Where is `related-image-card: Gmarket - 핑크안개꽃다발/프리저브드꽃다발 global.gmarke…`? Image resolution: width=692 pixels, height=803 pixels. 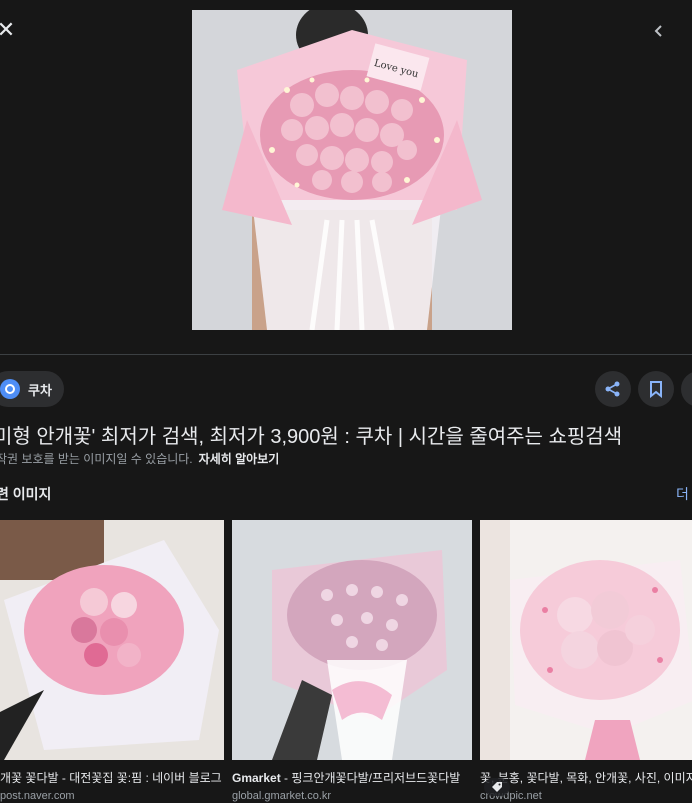 related-image-card: Gmarket - 핑크안개꽃다발/프리저브드꽃다발 global.gmarke… is located at coordinates (352, 661).